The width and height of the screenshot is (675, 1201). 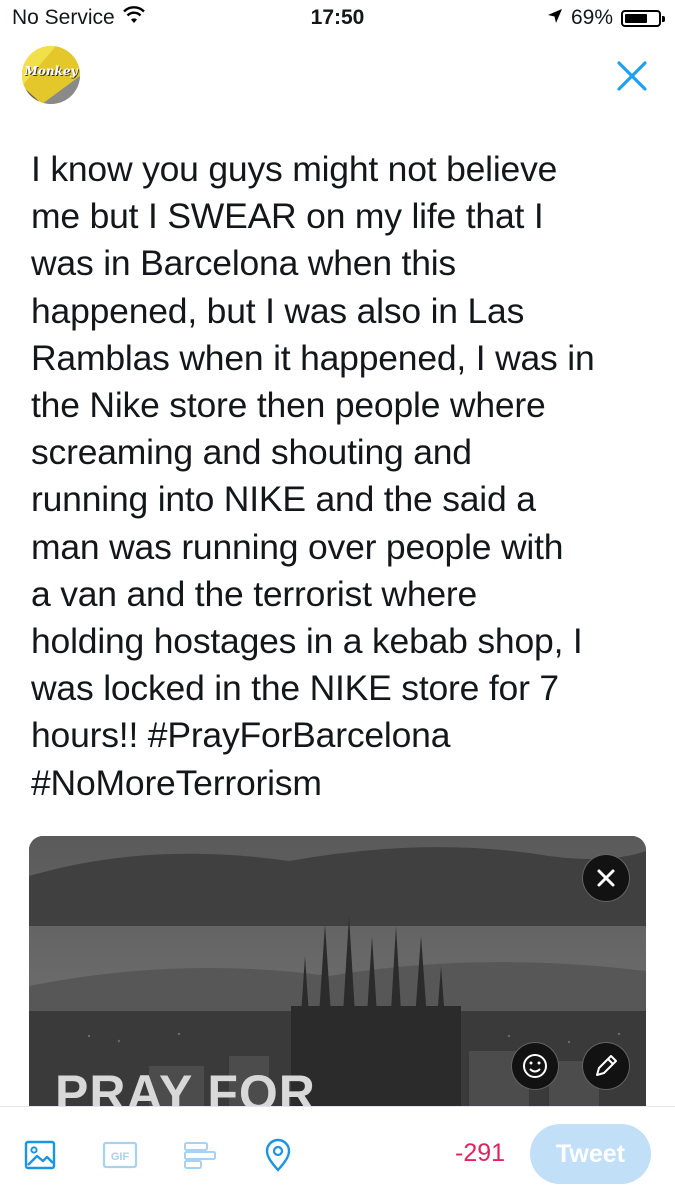 What do you see at coordinates (251, 452) in the screenshot?
I see `tweet-text-line: screaming and shouting and` at bounding box center [251, 452].